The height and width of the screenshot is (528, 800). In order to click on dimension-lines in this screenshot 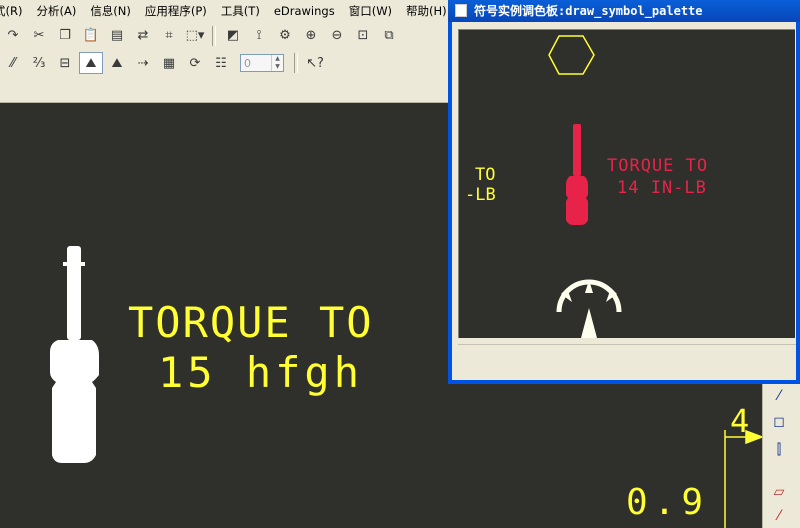, I will do `click(744, 478)`.